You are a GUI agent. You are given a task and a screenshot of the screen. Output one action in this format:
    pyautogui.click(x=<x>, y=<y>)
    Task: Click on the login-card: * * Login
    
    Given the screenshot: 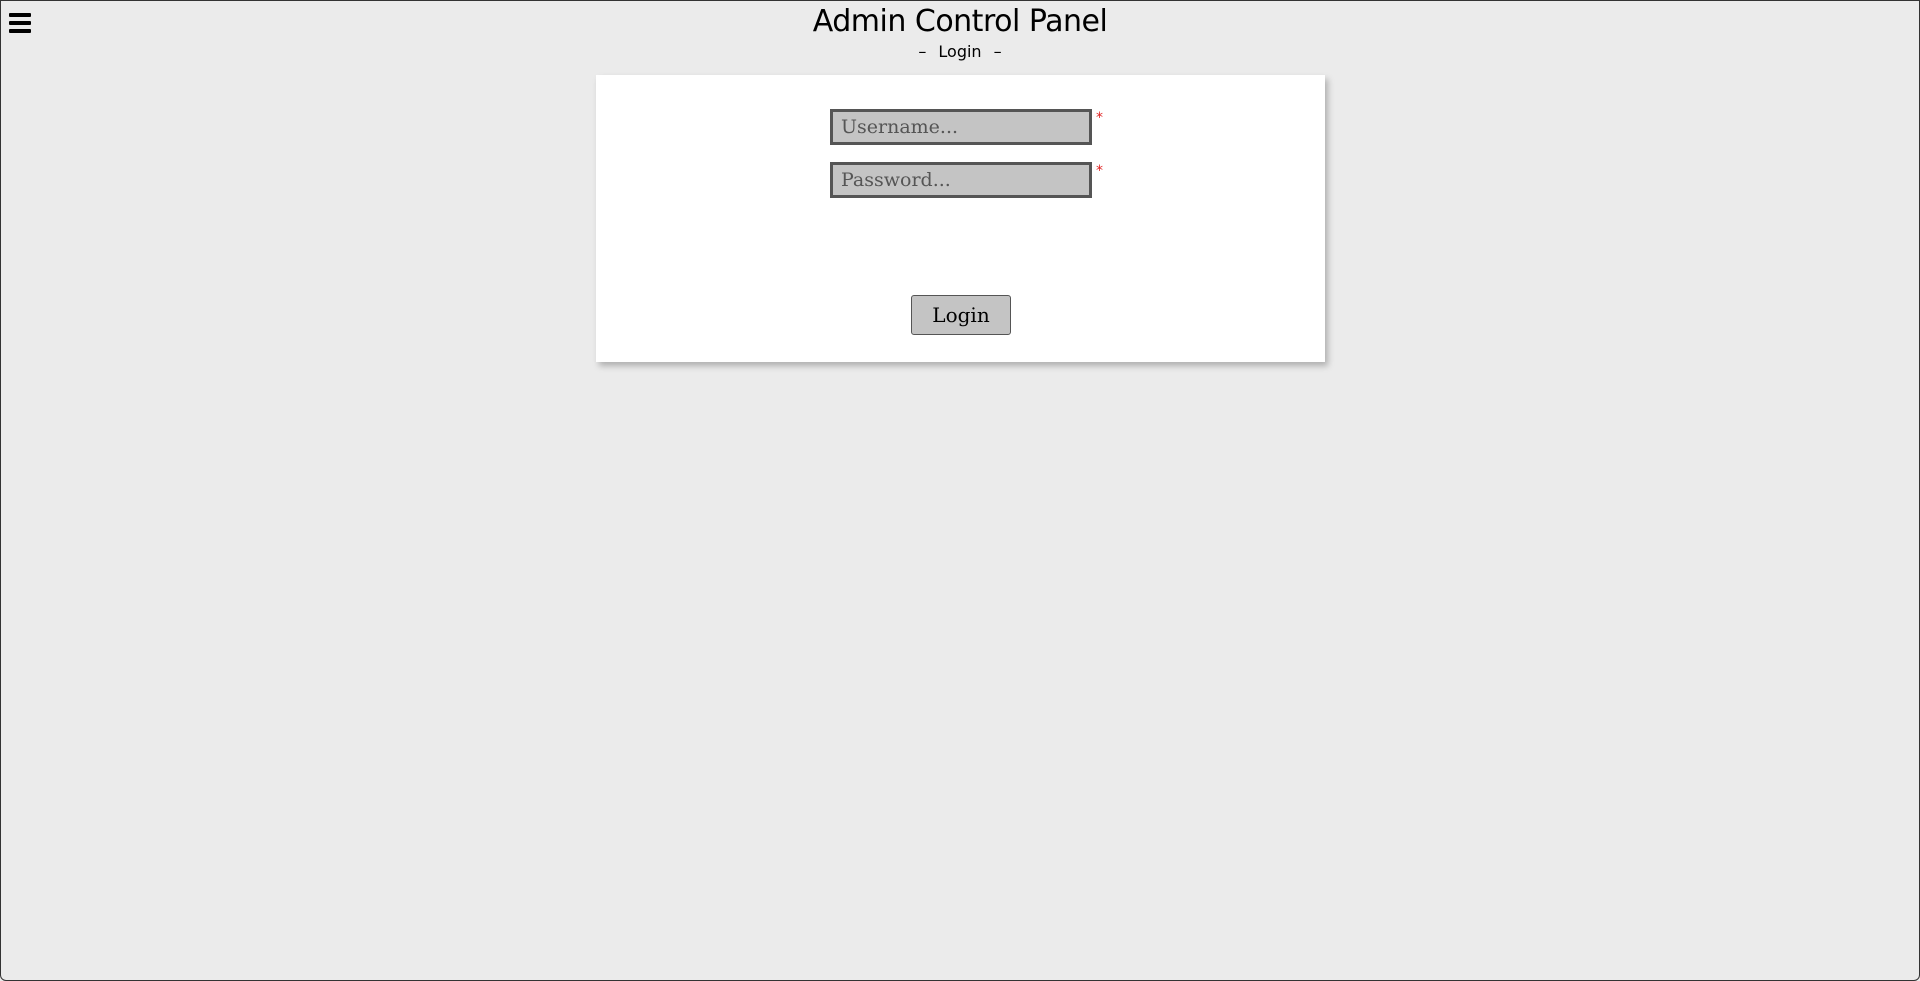 What is the action you would take?
    pyautogui.click(x=960, y=218)
    